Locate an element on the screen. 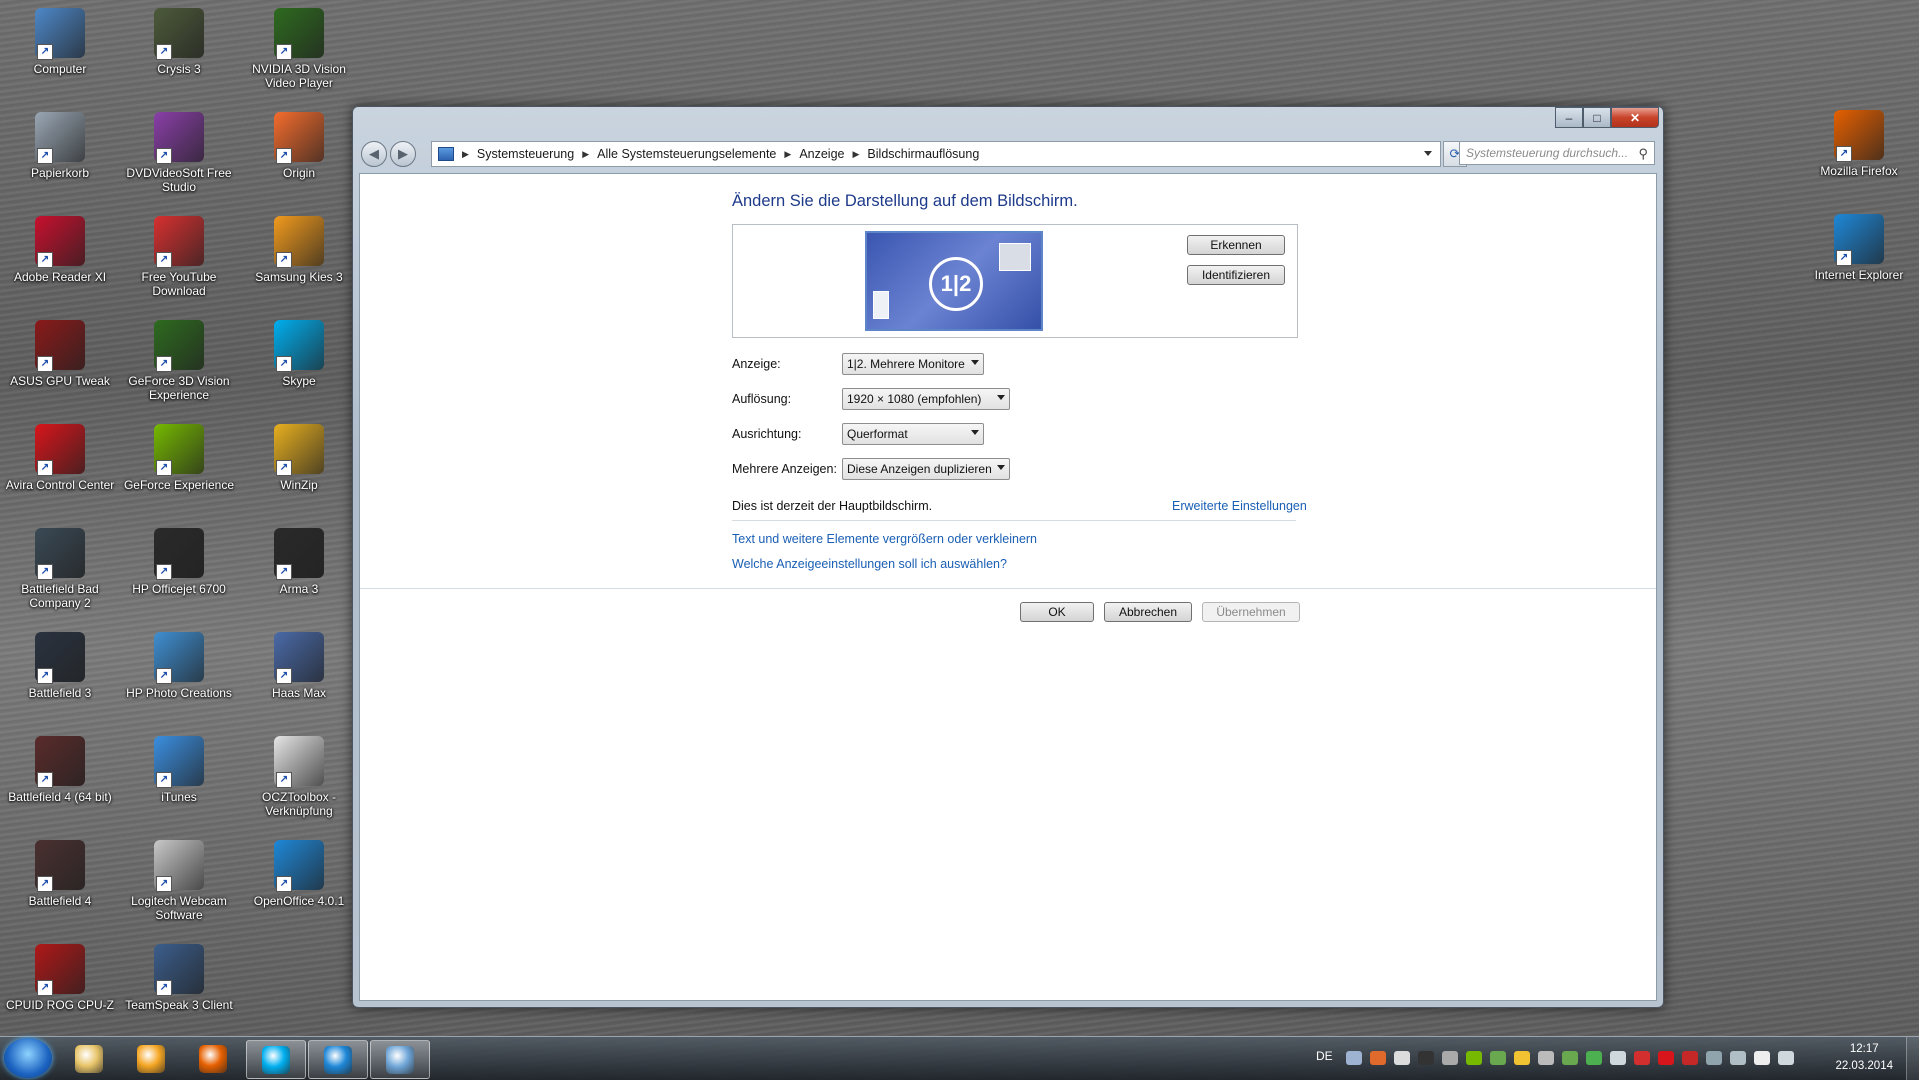  battlefield-4-64-icon: ↗ is located at coordinates (60, 762).